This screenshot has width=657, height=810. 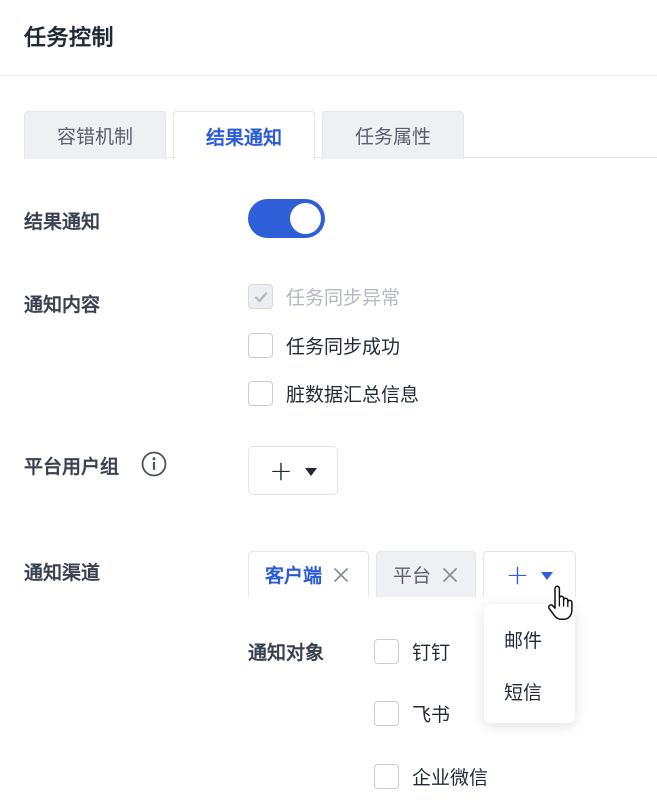 I want to click on info-icon, so click(x=154, y=464).